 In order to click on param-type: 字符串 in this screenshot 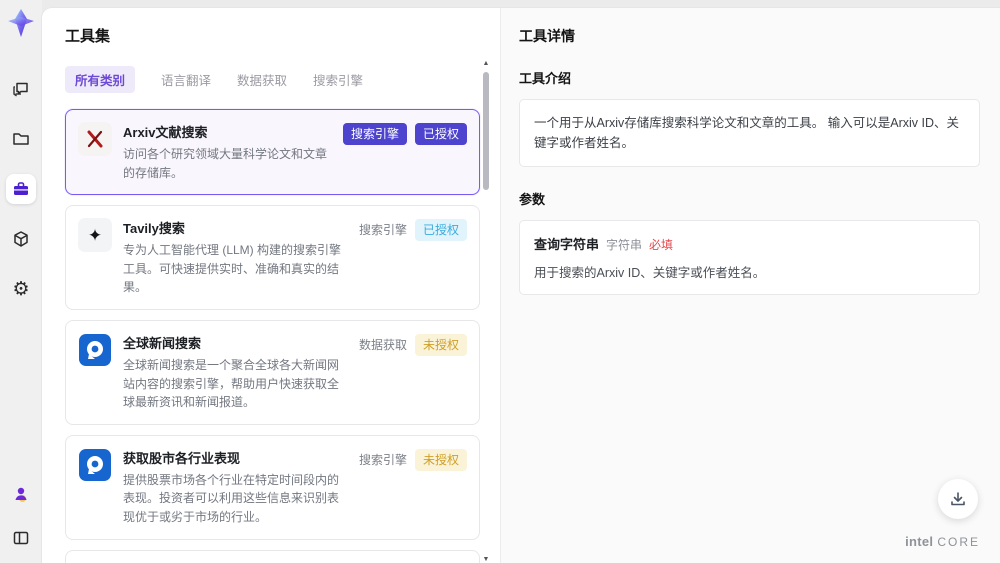, I will do `click(624, 245)`.